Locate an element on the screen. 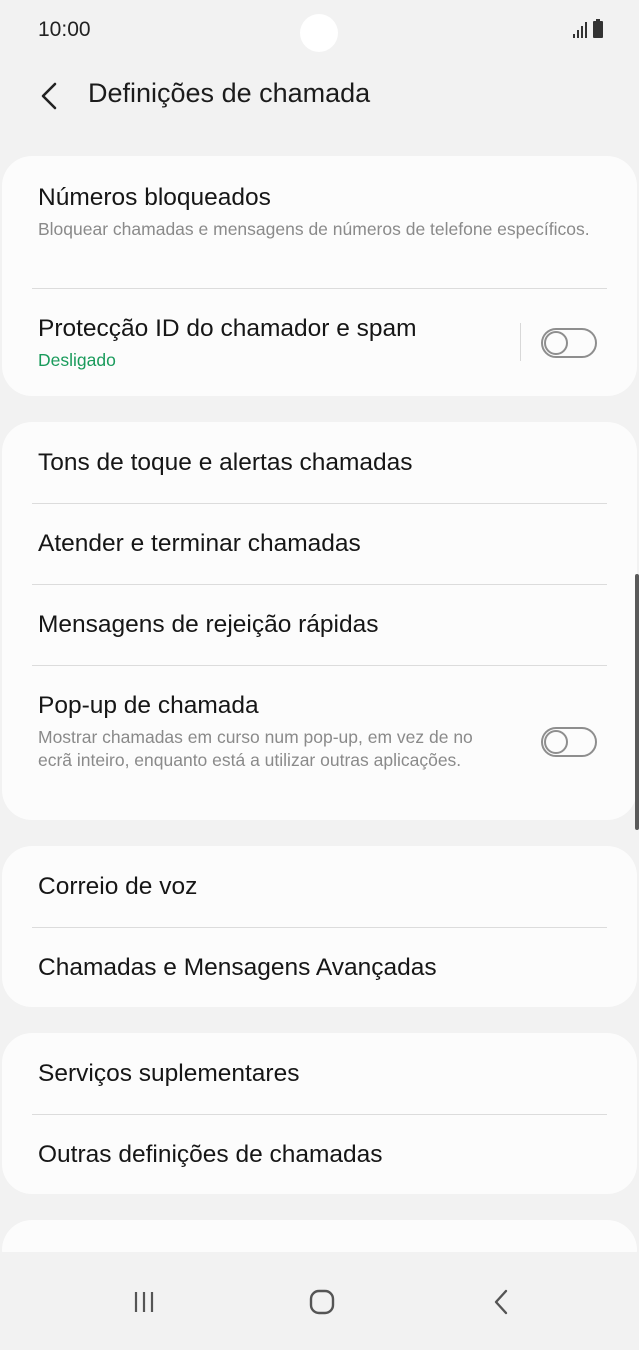  recents-icon is located at coordinates (144, 1302).